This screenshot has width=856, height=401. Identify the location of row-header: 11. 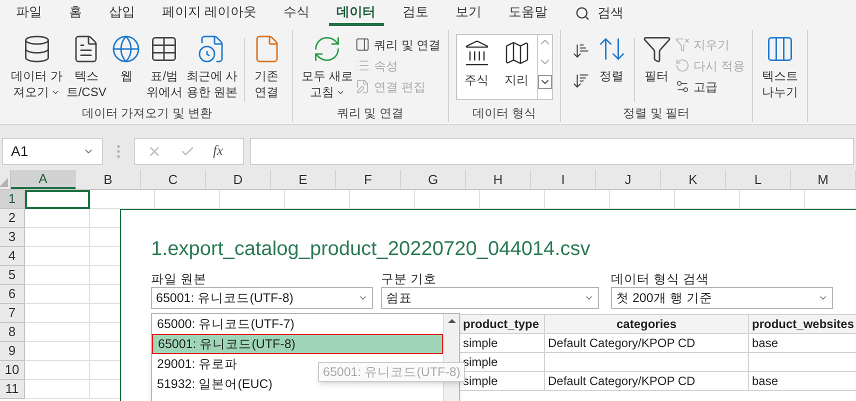
(12, 389).